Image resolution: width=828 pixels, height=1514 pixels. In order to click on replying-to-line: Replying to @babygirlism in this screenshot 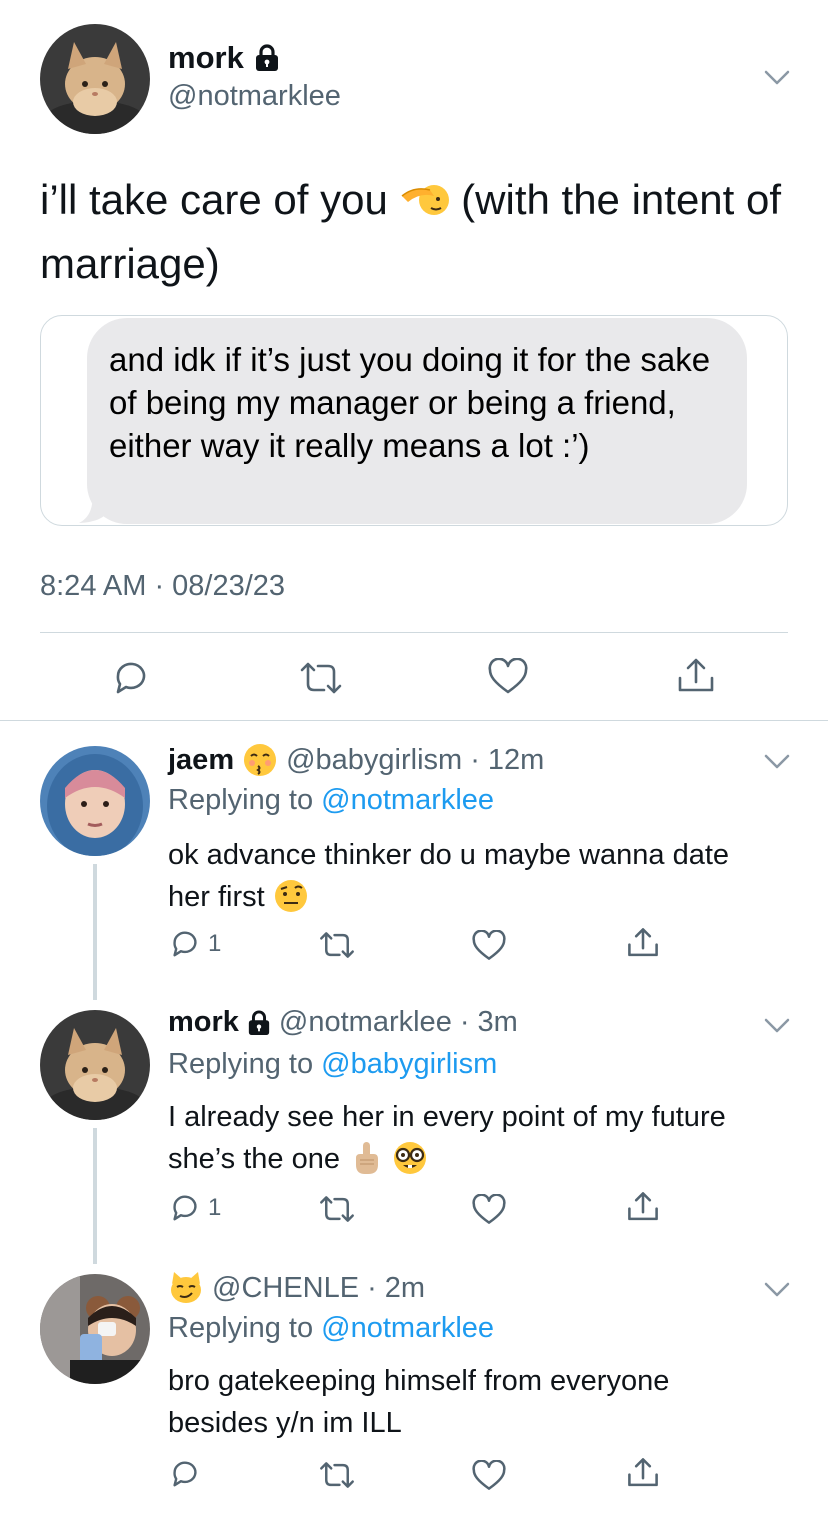, I will do `click(332, 1064)`.